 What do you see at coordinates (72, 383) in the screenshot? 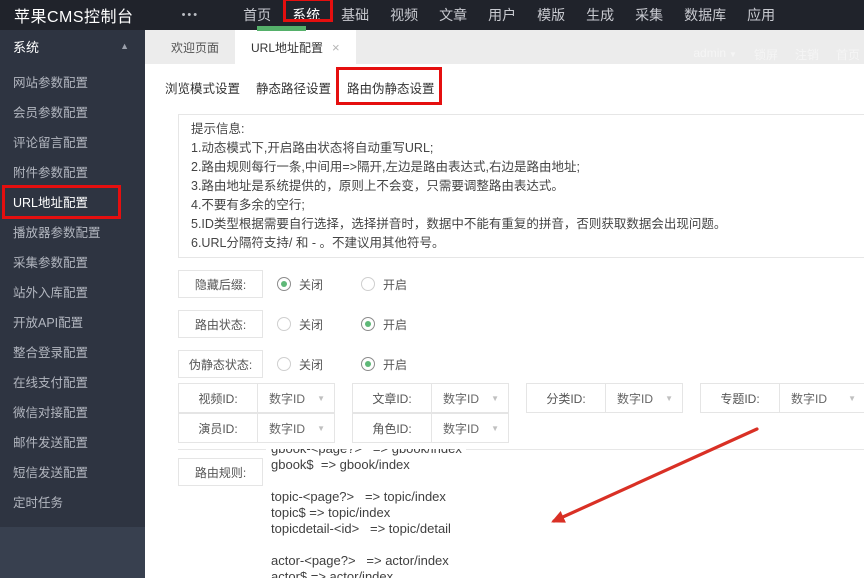
I see `sidebar-item-online-payment: 在线支付配置` at bounding box center [72, 383].